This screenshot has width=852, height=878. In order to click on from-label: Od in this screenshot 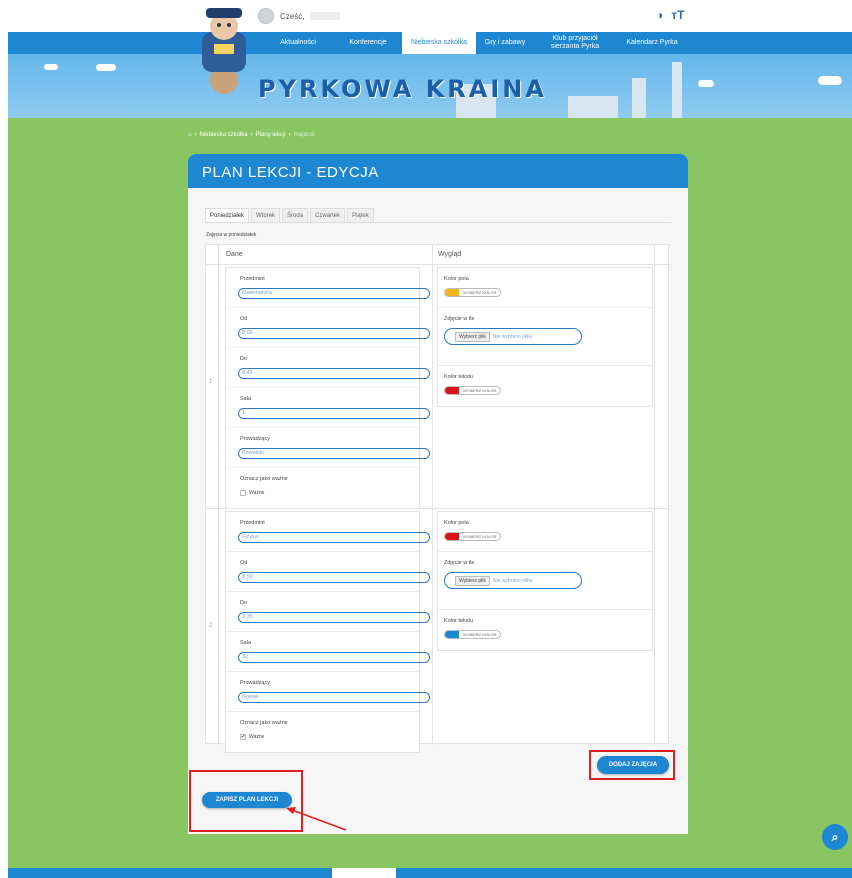, I will do `click(244, 319)`.